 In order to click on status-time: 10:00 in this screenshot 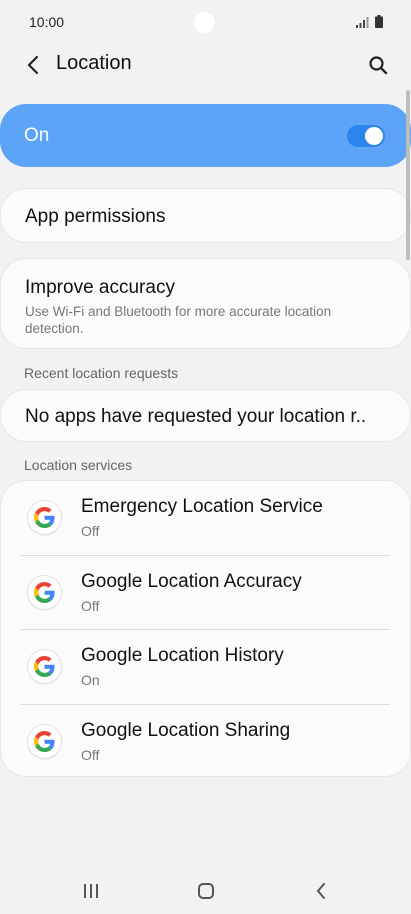, I will do `click(47, 22)`.